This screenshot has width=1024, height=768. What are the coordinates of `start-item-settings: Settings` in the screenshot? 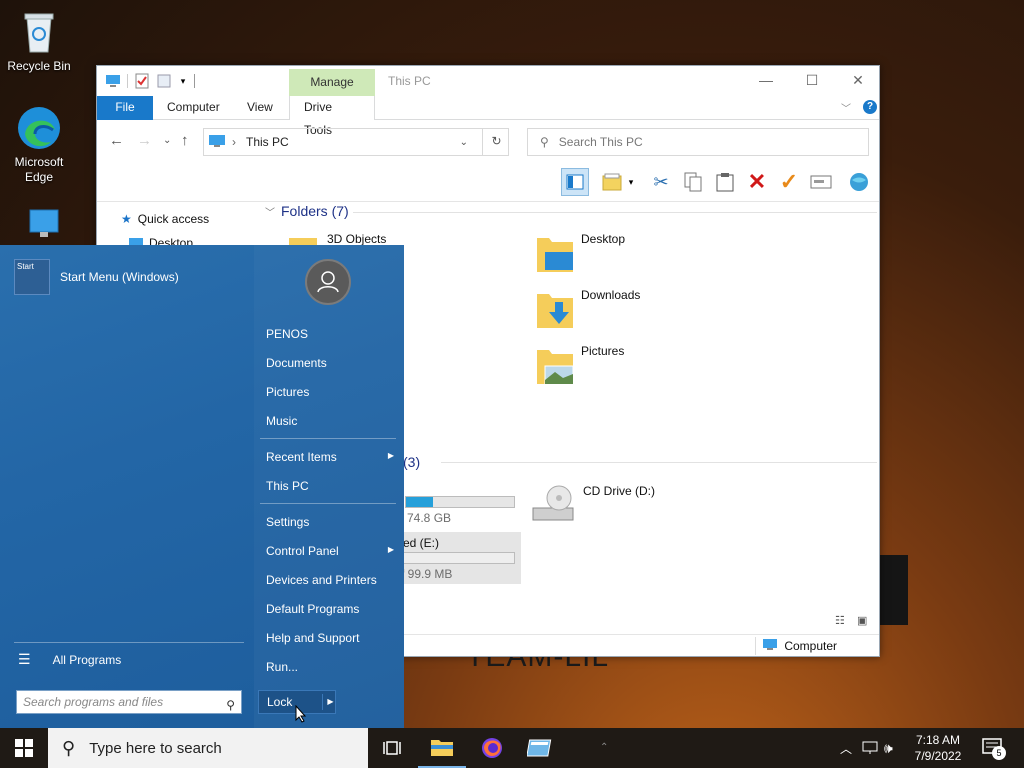 It's located at (331, 522).